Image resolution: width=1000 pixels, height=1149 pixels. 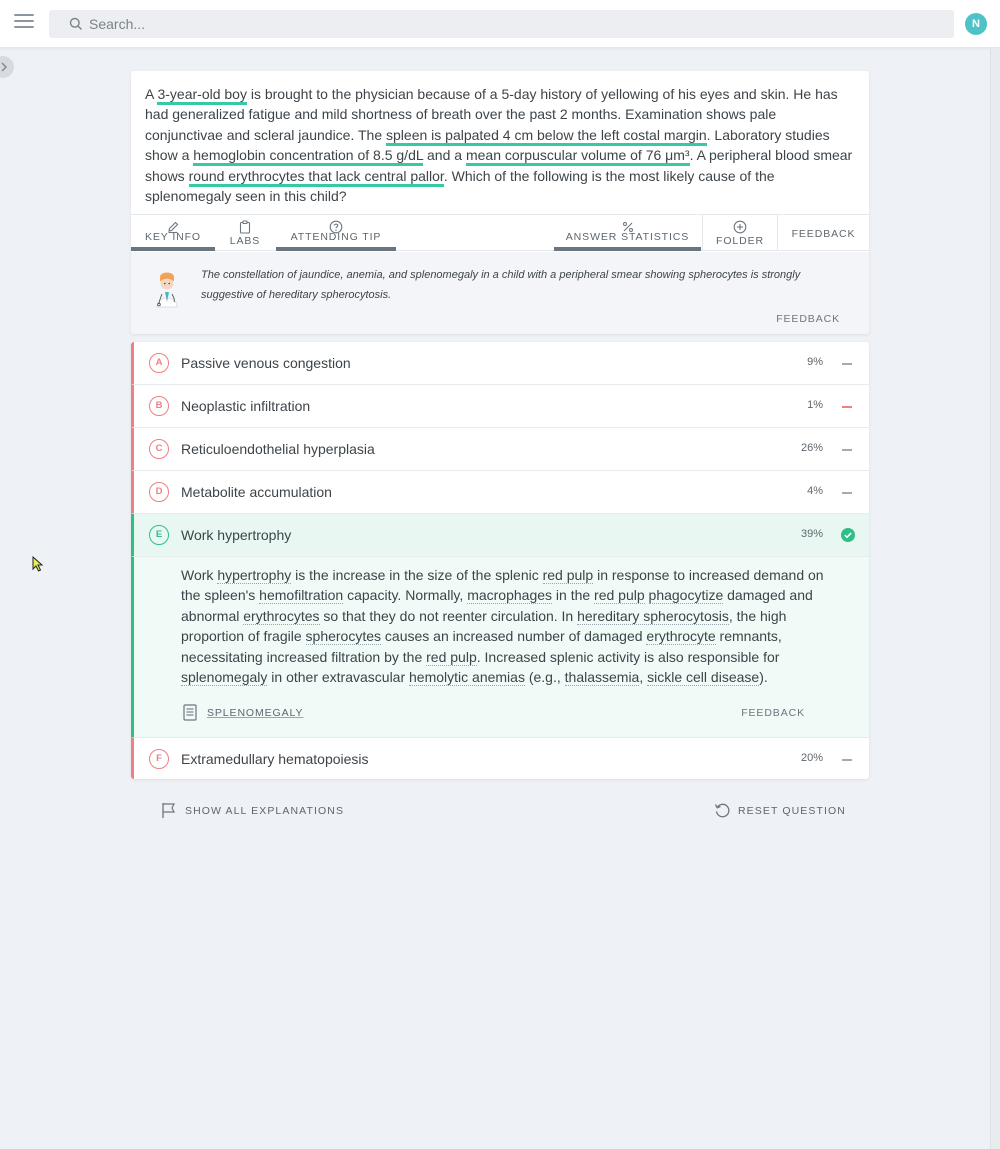 I want to click on answer-text: Extramedullary hematopoiesis, so click(x=275, y=759).